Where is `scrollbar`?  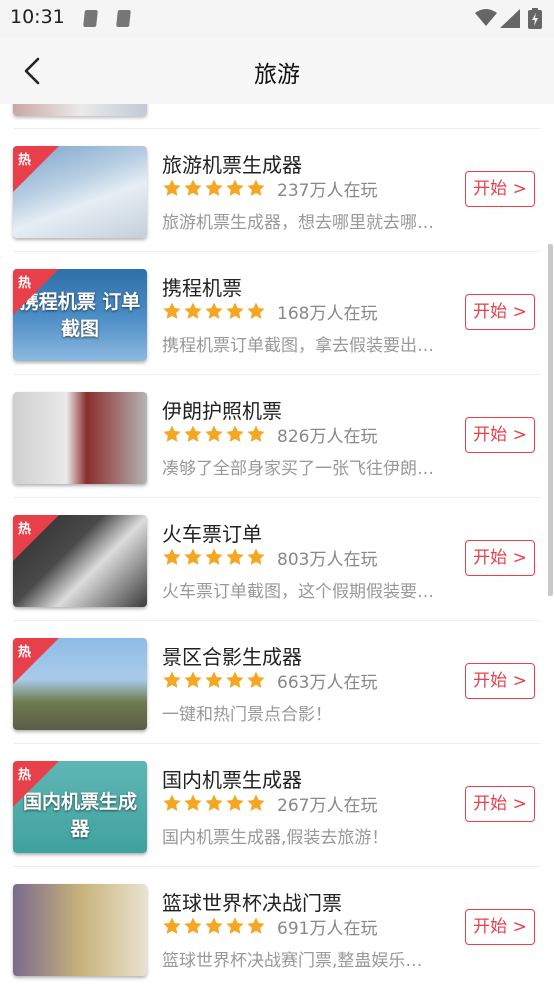
scrollbar is located at coordinates (550, 420).